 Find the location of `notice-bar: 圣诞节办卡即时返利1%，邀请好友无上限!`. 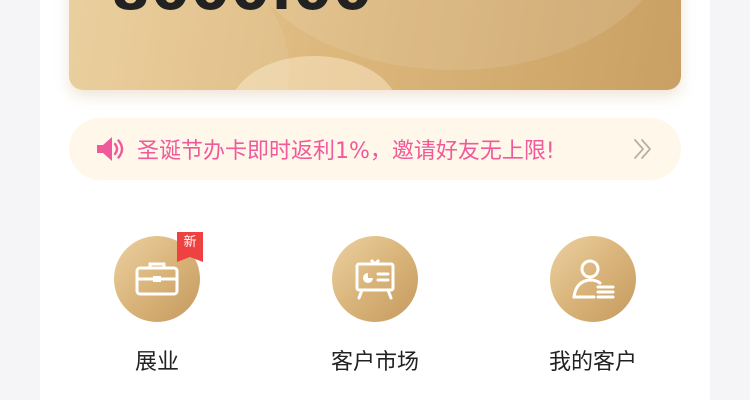

notice-bar: 圣诞节办卡即时返利1%，邀请好友无上限! is located at coordinates (375, 149).